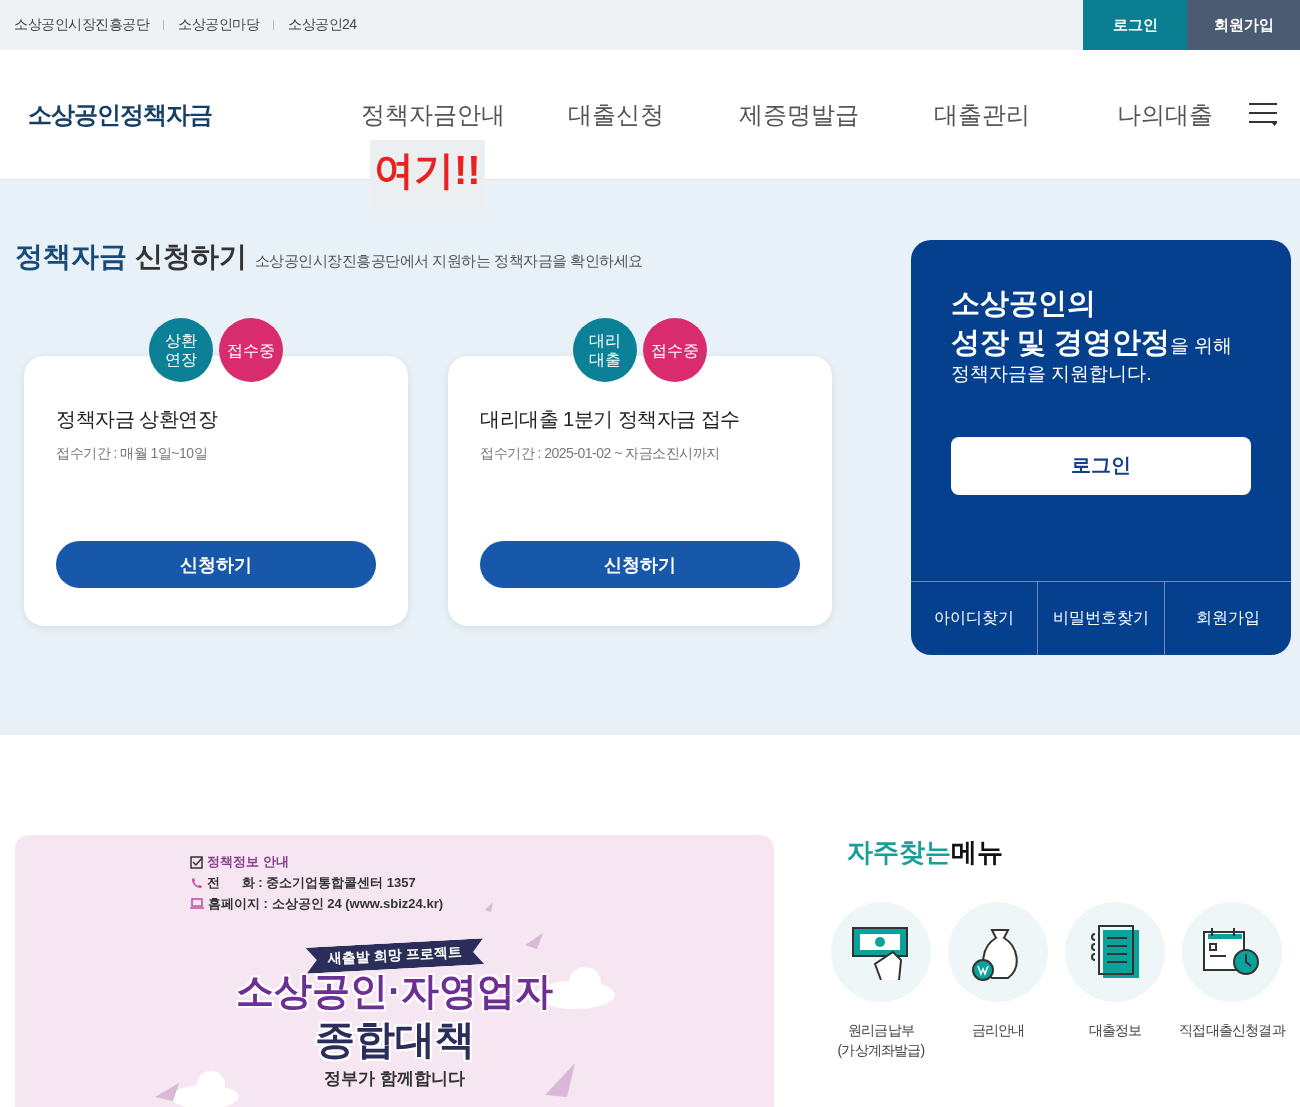 The image size is (1300, 1107). Describe the element at coordinates (427, 175) in the screenshot. I see `annotation-text: 여기!!` at that location.